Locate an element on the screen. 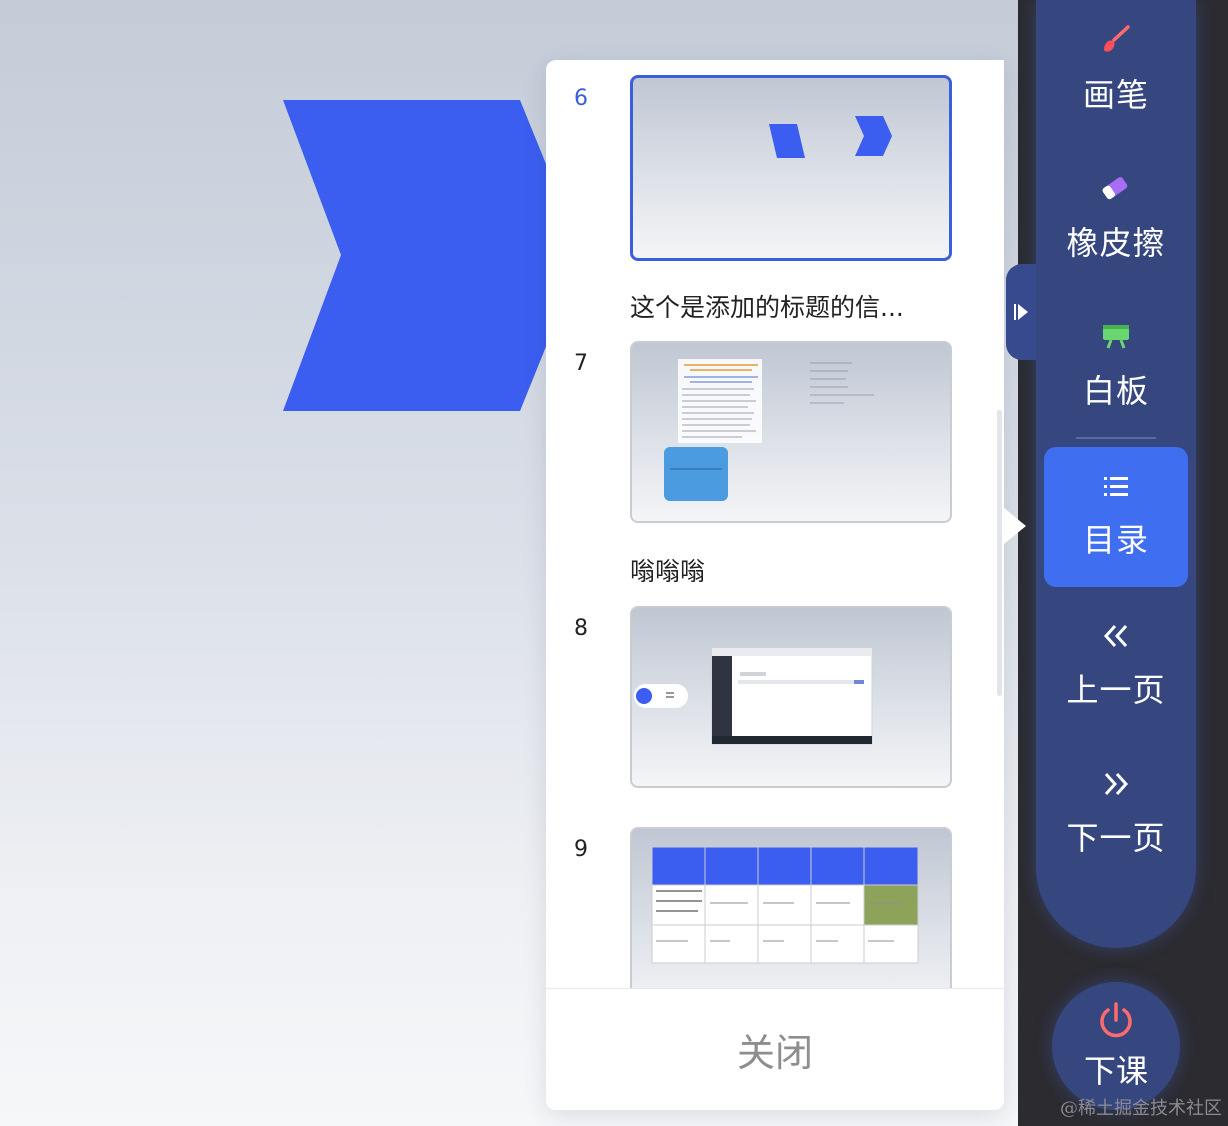  collapse-panel-button is located at coordinates (1021, 312).